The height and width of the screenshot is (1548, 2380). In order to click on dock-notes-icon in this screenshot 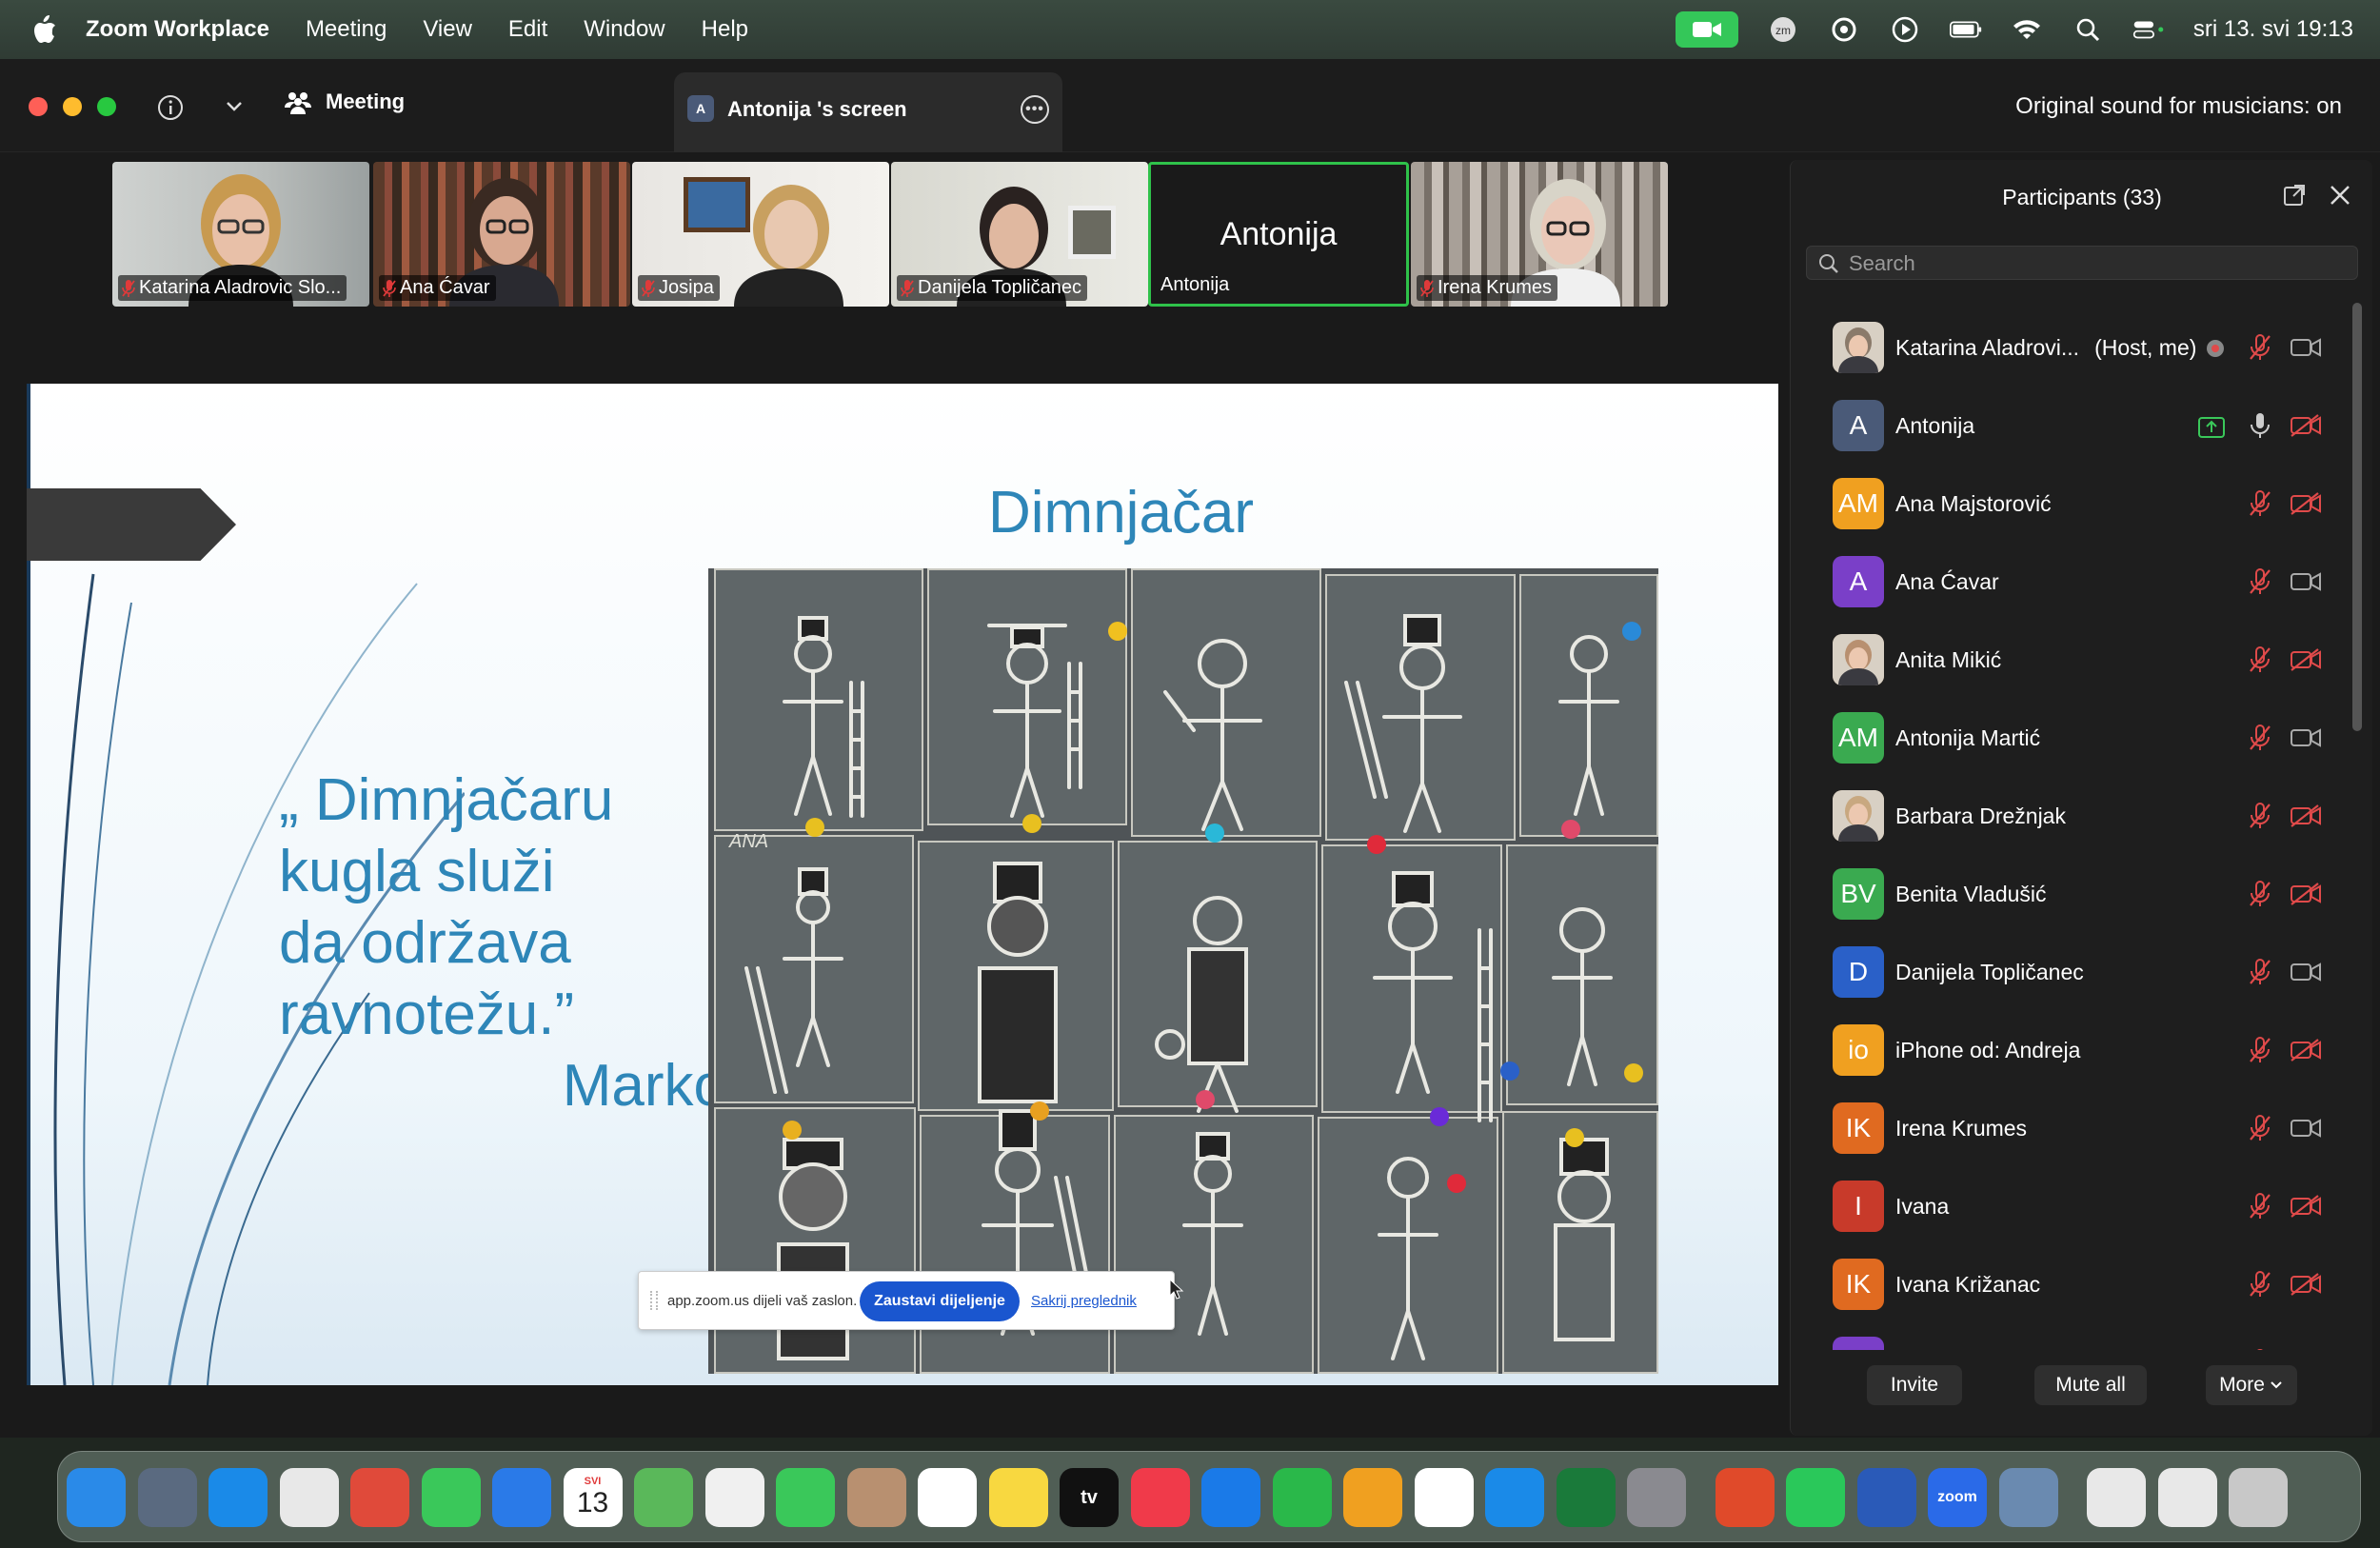, I will do `click(1018, 1497)`.